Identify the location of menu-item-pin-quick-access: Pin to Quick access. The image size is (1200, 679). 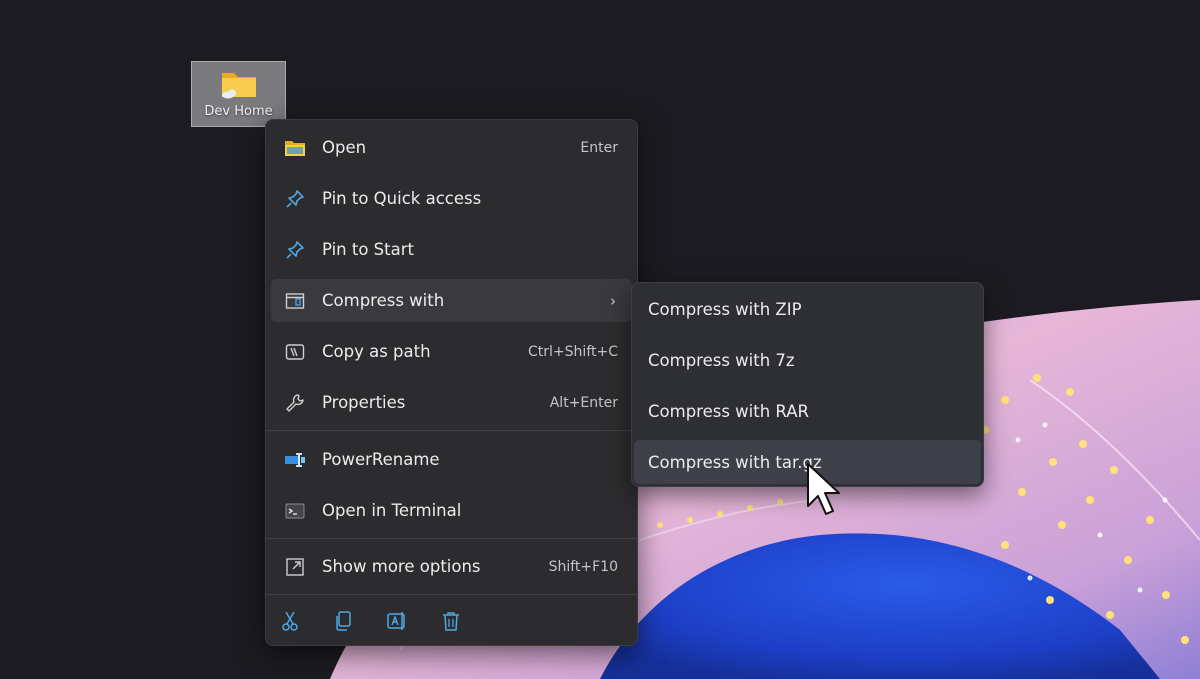
(451, 198).